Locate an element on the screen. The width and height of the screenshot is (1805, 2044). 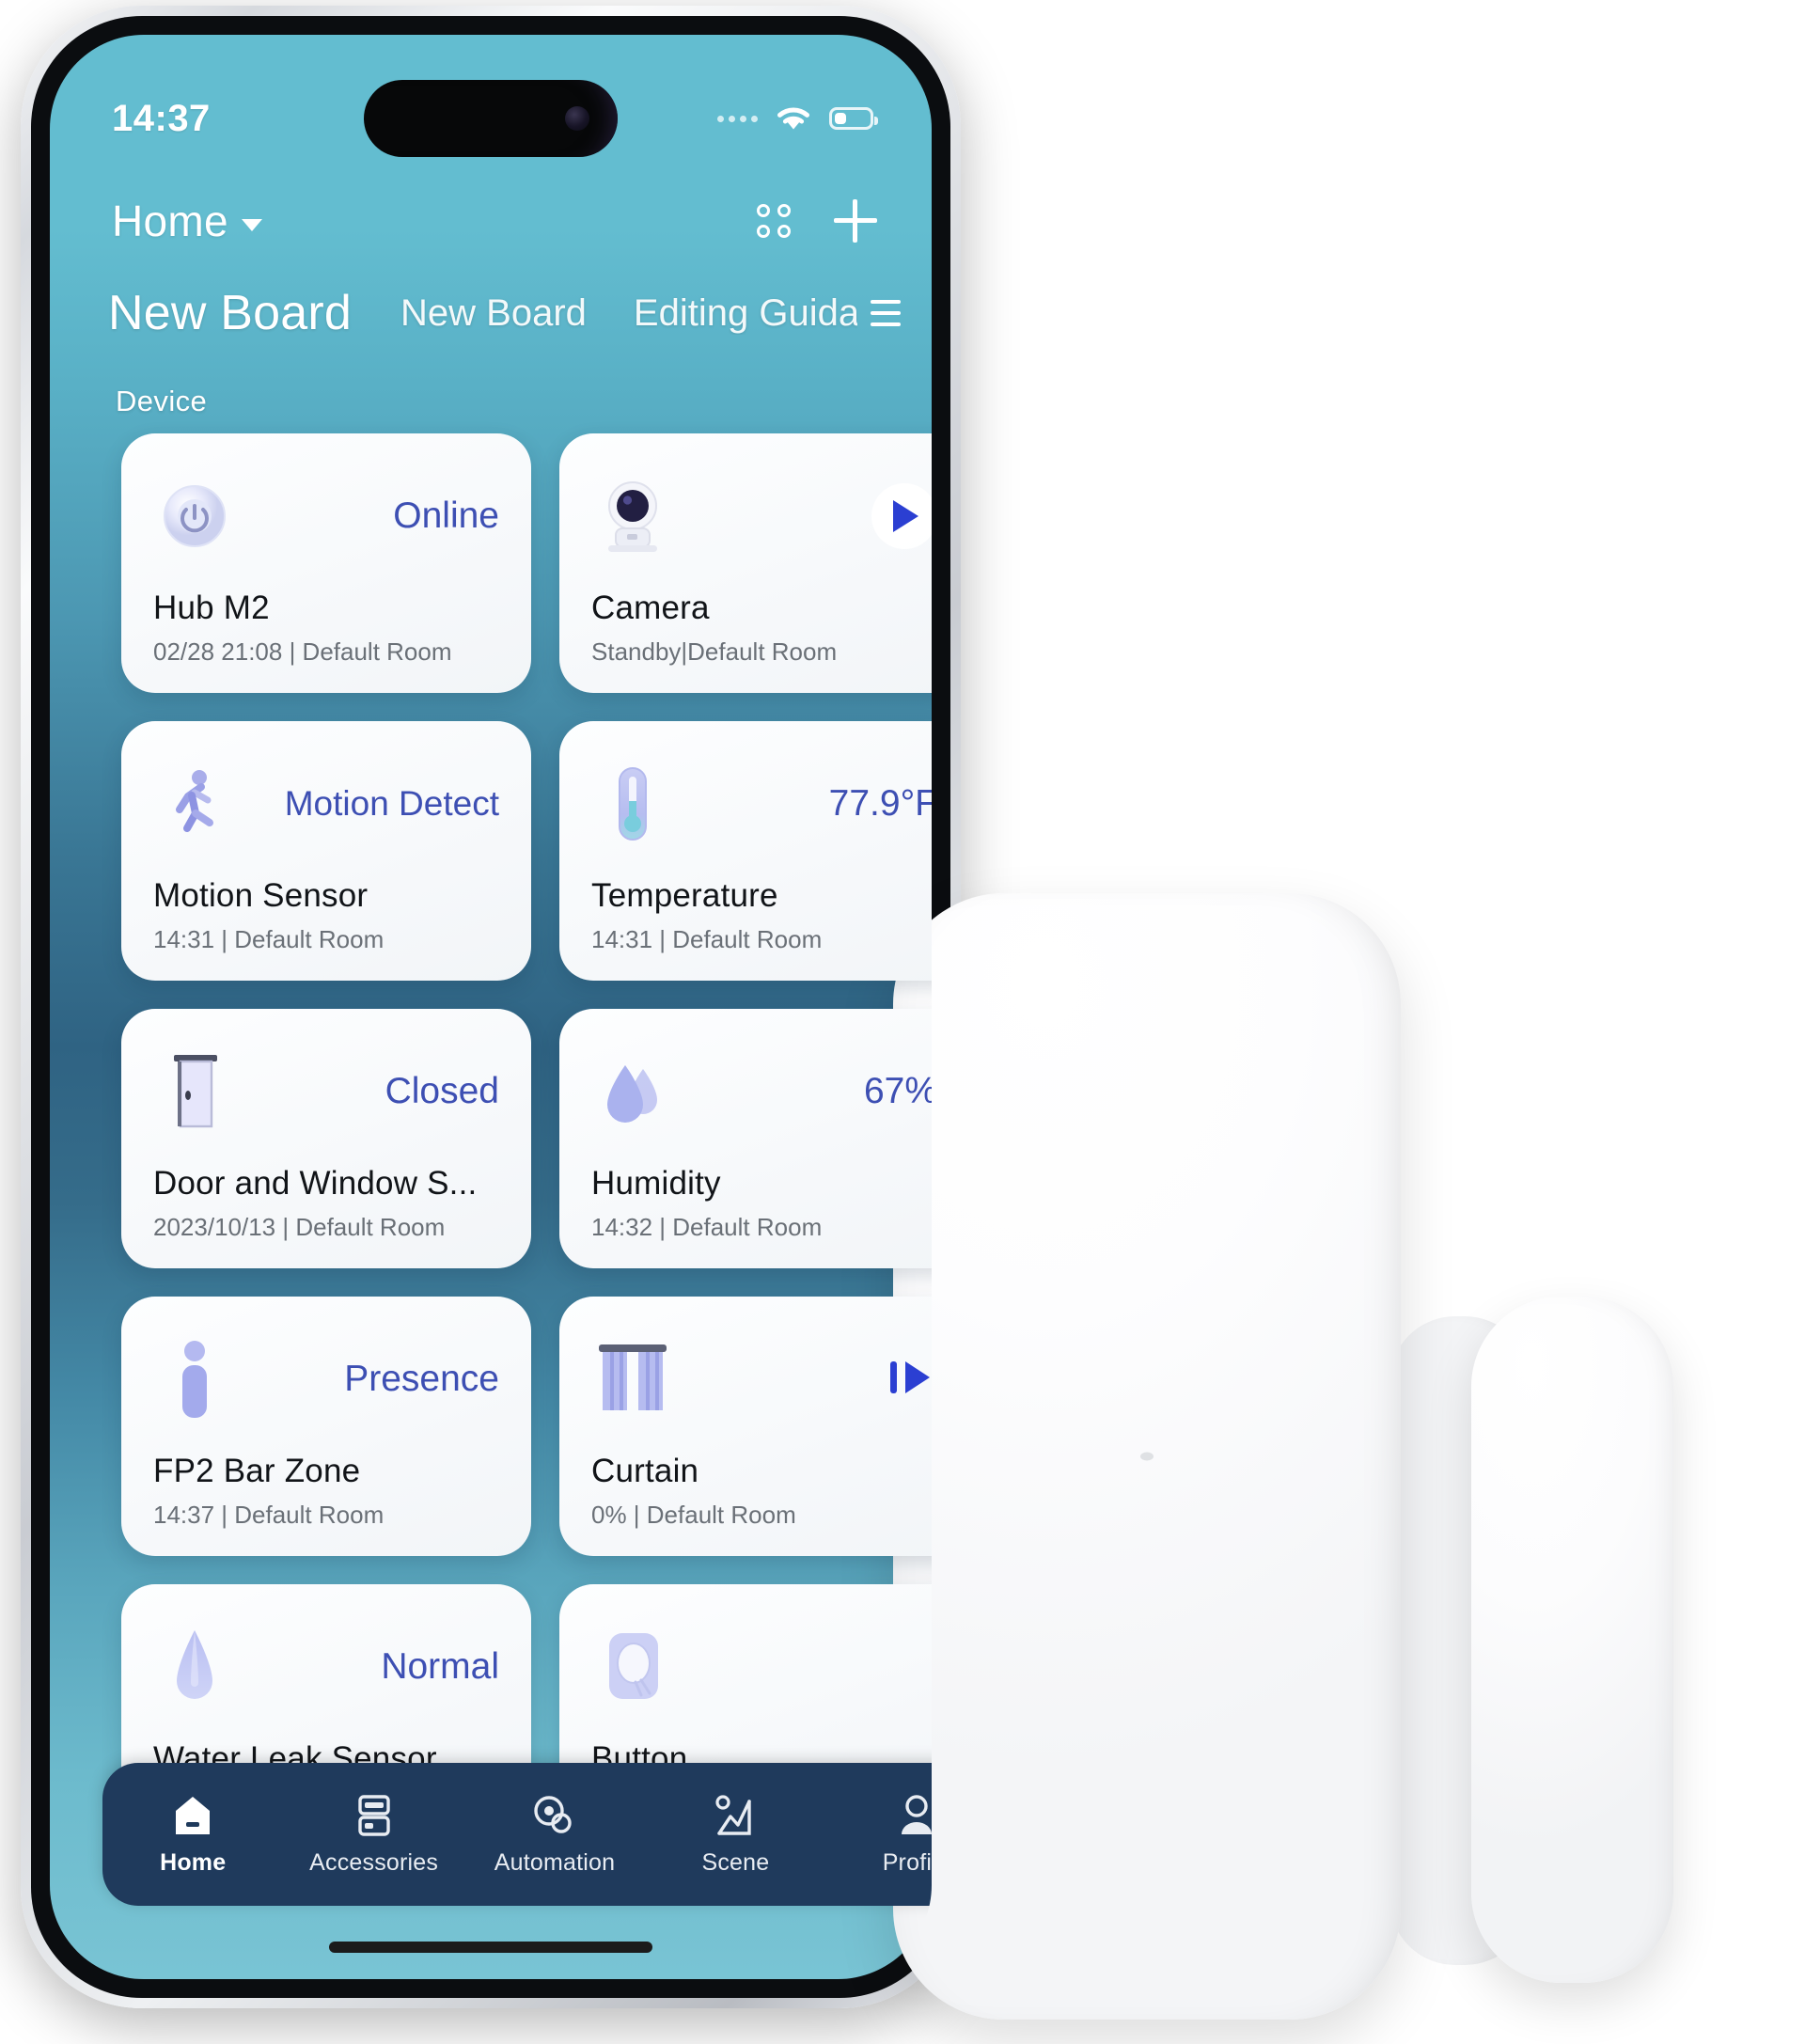
accessories-icon is located at coordinates (374, 1814).